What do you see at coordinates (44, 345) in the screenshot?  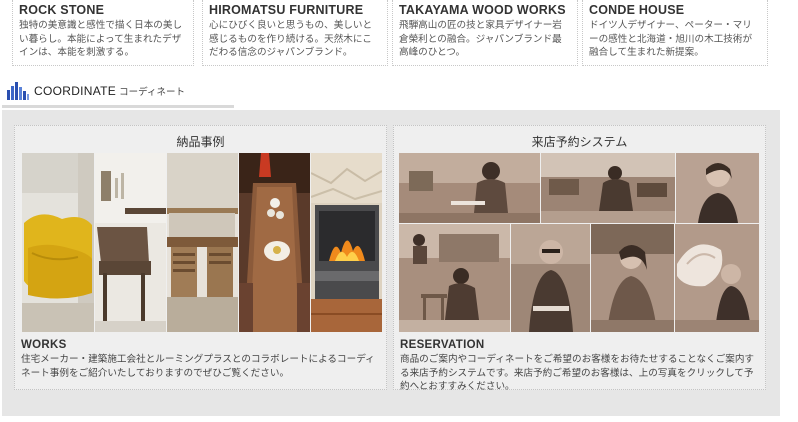 I see `works-title: WORKS` at bounding box center [44, 345].